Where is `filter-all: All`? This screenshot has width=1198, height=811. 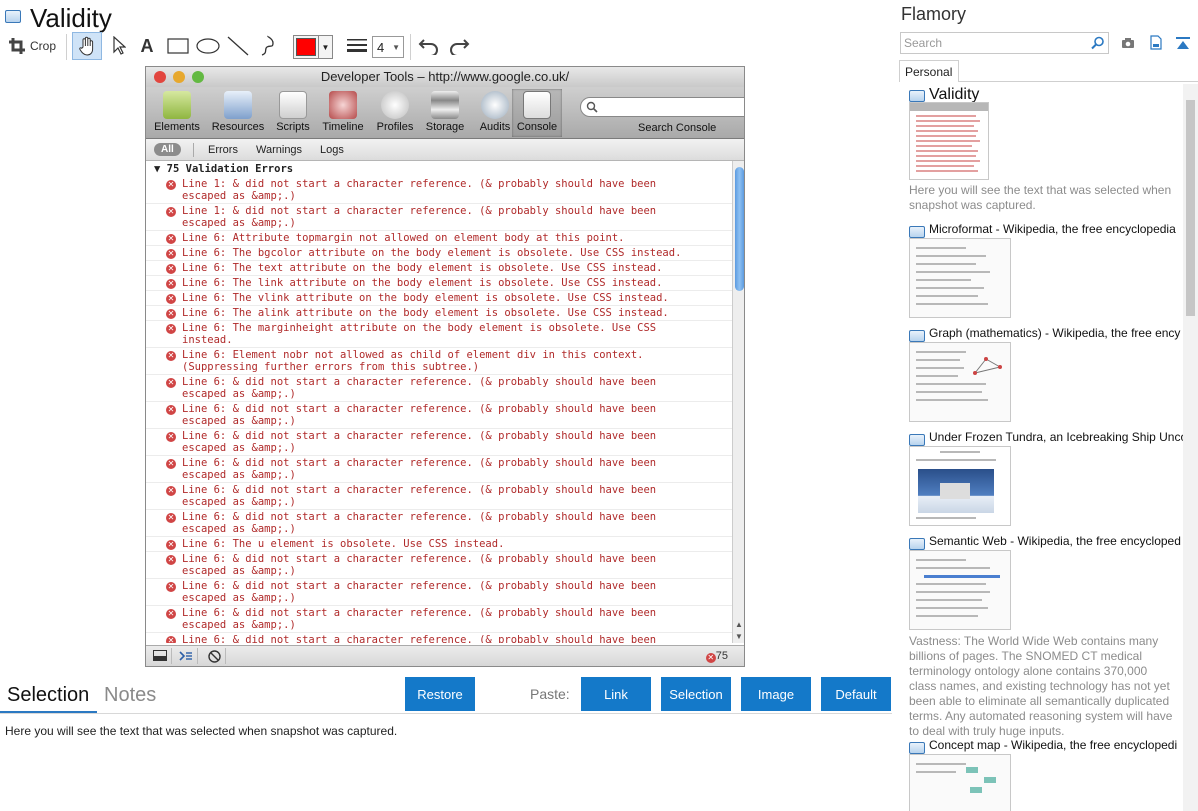
filter-all: All is located at coordinates (167, 149).